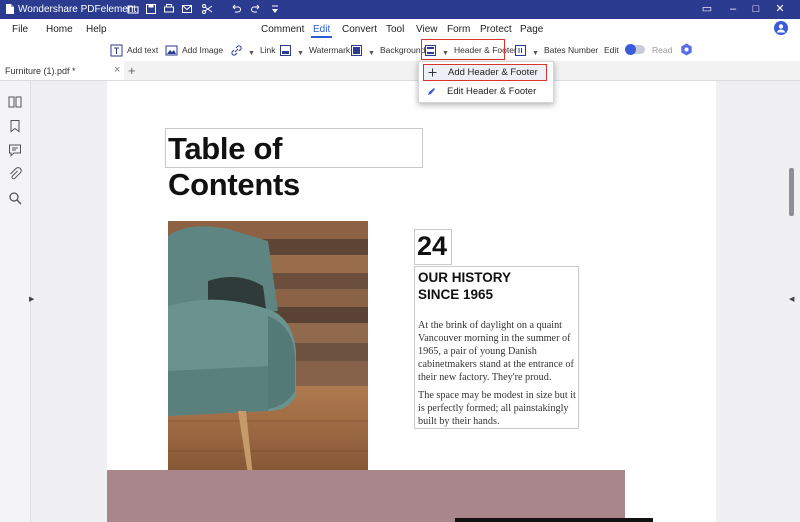  Describe the element at coordinates (371, 53) in the screenshot. I see `background-caret-icon: ▼` at that location.